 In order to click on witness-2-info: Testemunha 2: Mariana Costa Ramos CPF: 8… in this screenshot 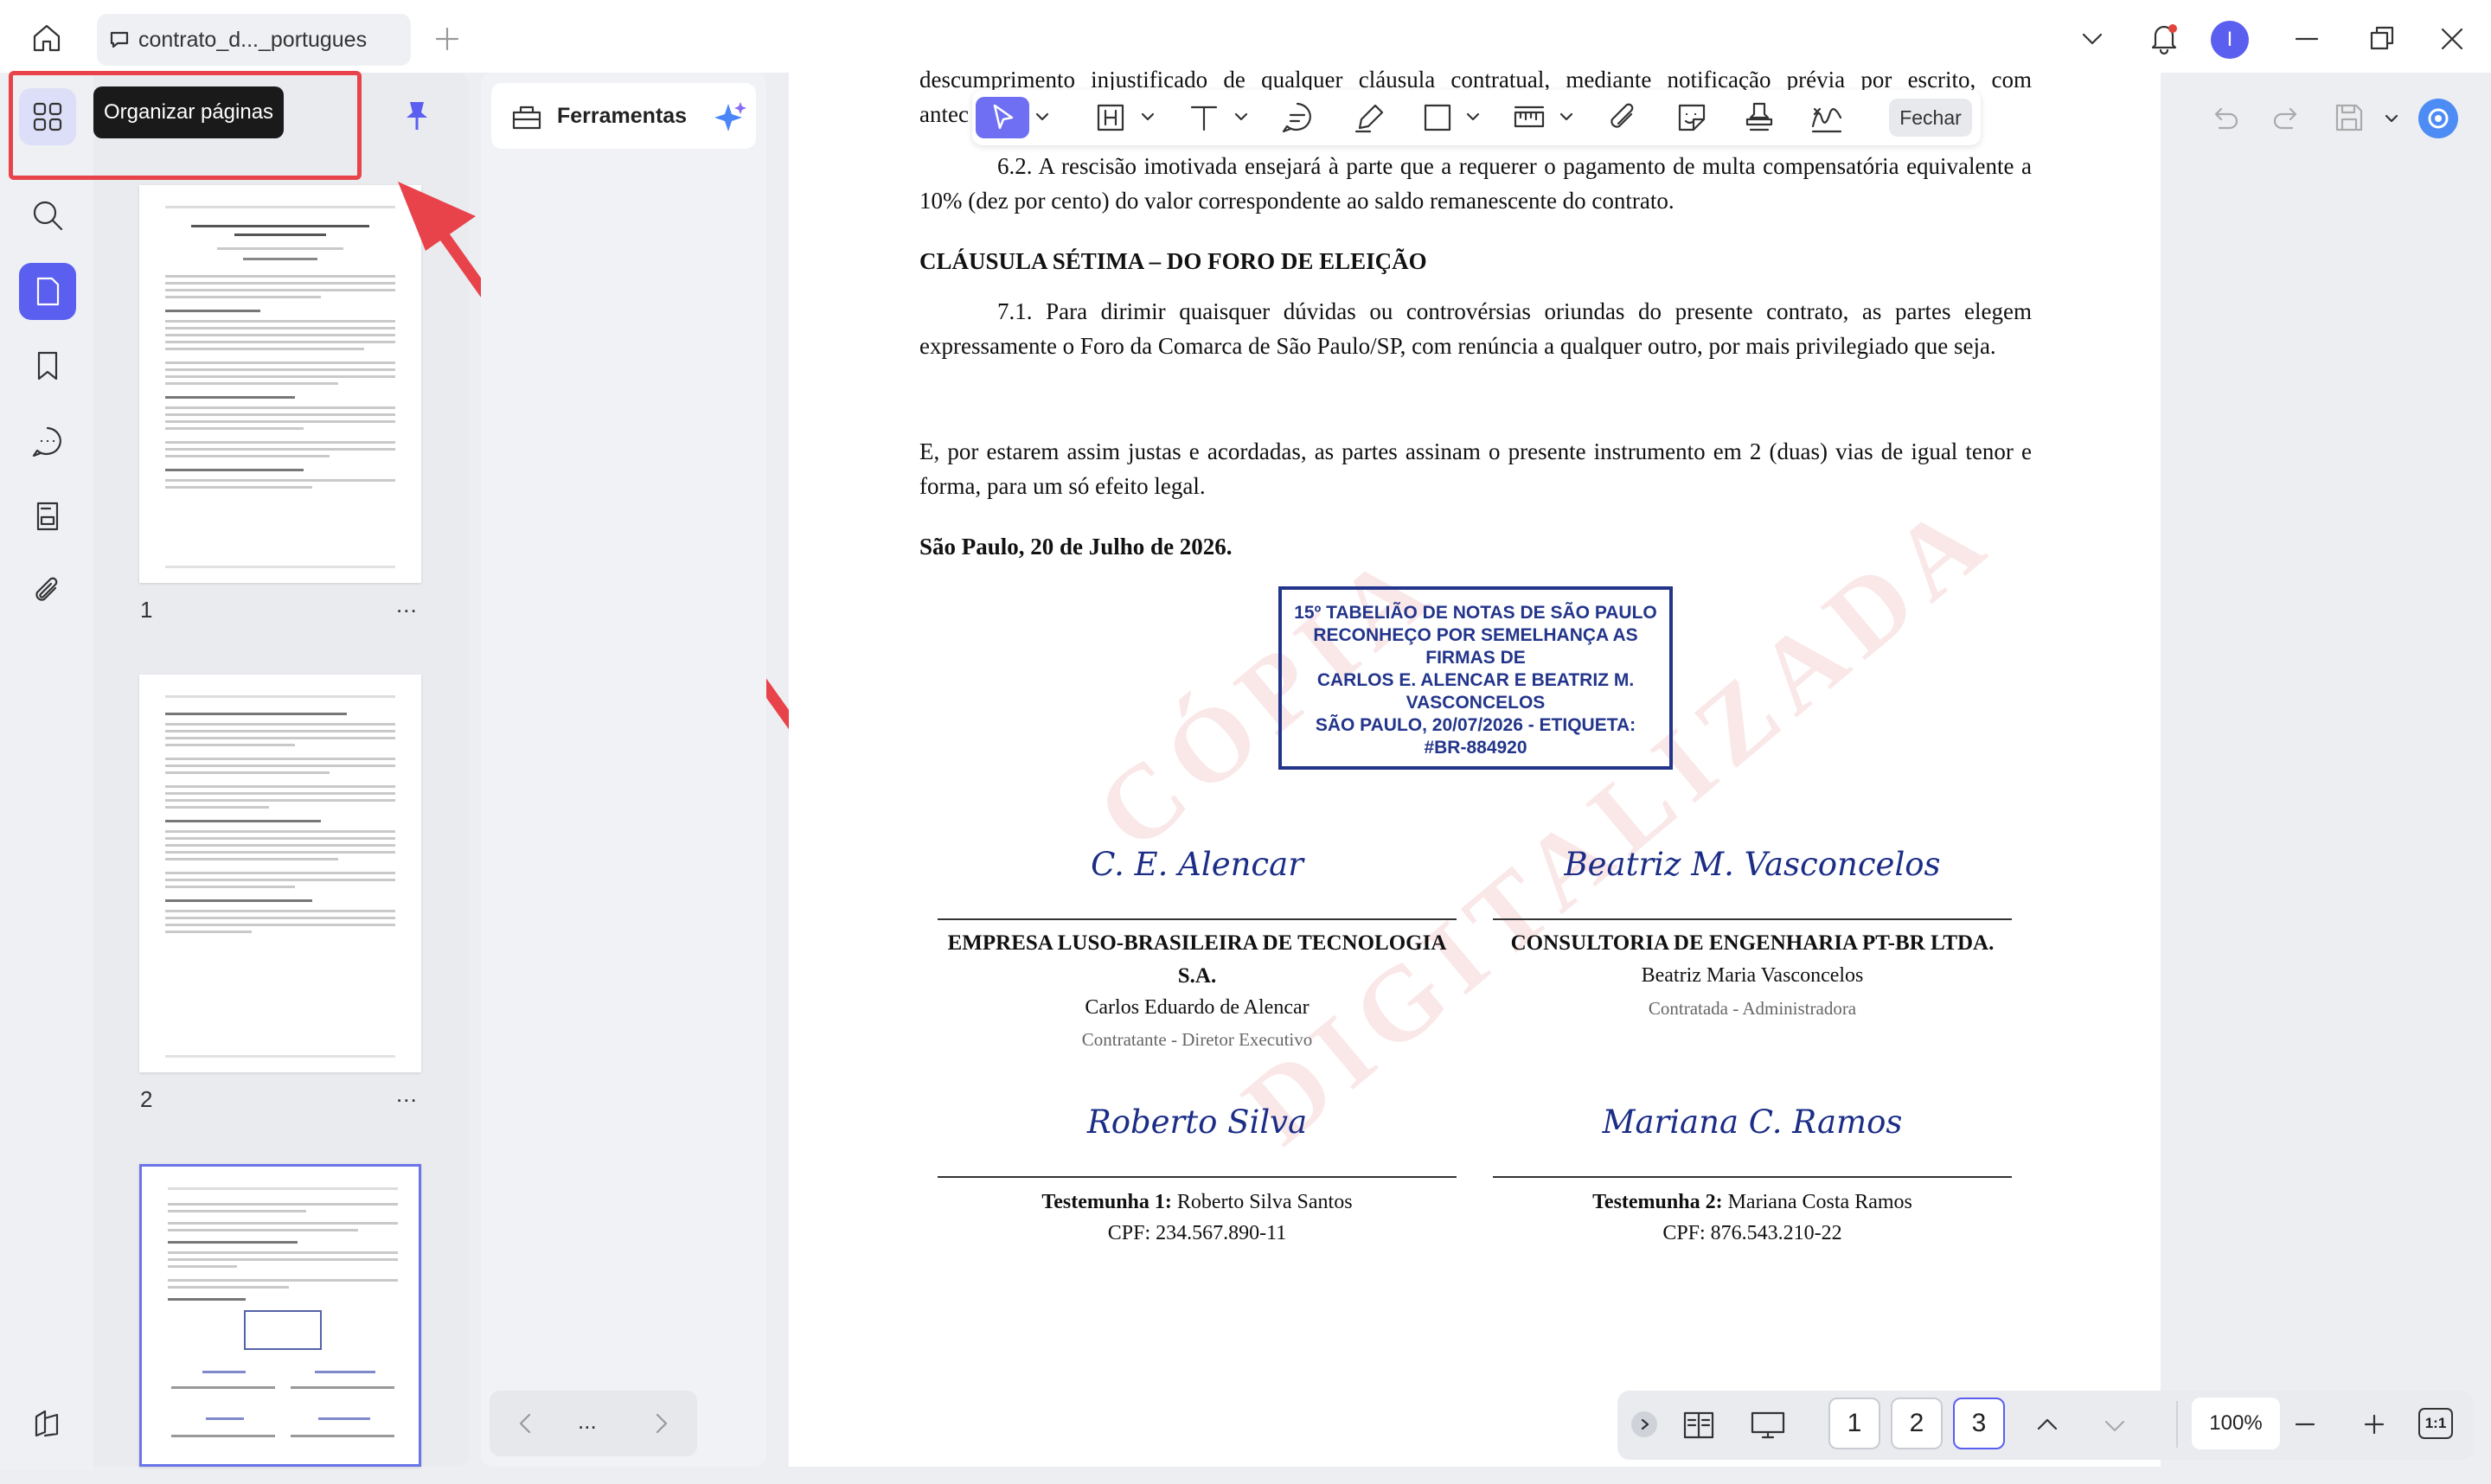, I will do `click(1752, 1218)`.